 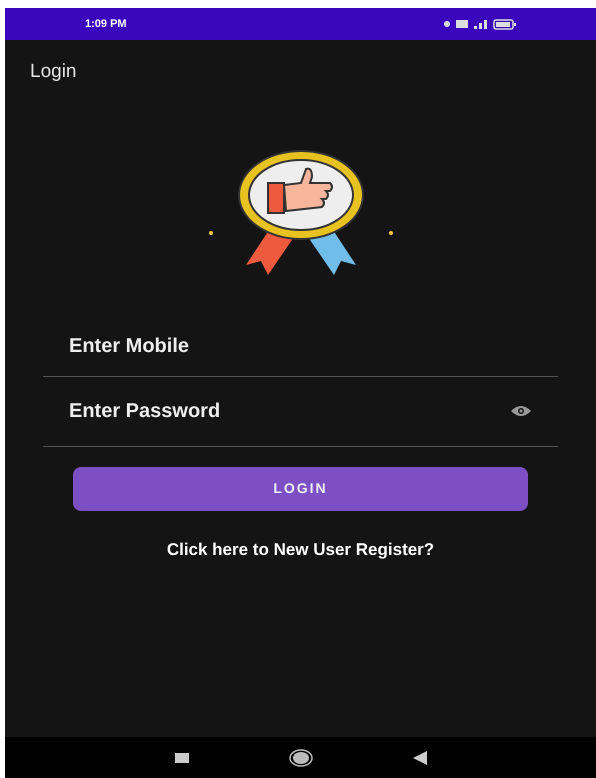 I want to click on page-title: Login, so click(x=53, y=71).